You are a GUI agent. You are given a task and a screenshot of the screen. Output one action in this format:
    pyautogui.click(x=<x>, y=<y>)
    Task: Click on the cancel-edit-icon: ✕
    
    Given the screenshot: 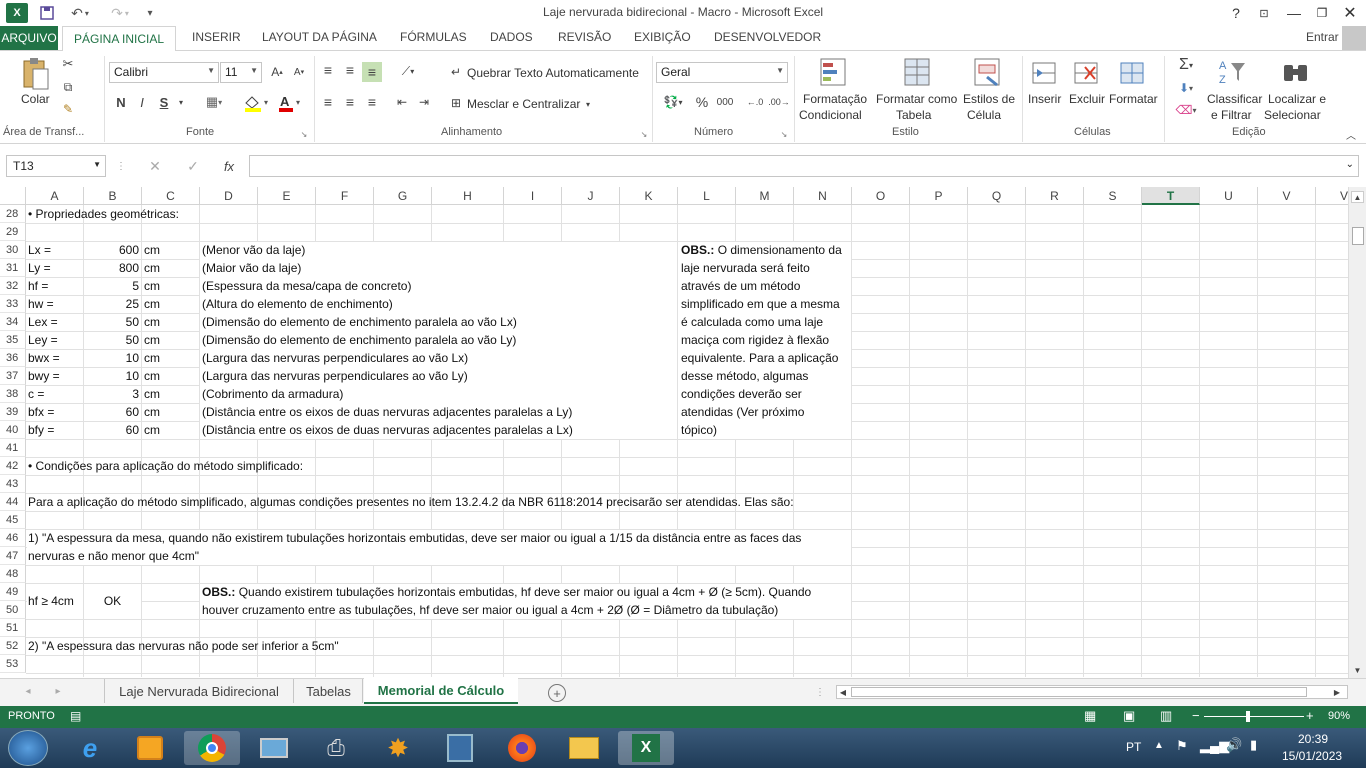 What is the action you would take?
    pyautogui.click(x=155, y=166)
    